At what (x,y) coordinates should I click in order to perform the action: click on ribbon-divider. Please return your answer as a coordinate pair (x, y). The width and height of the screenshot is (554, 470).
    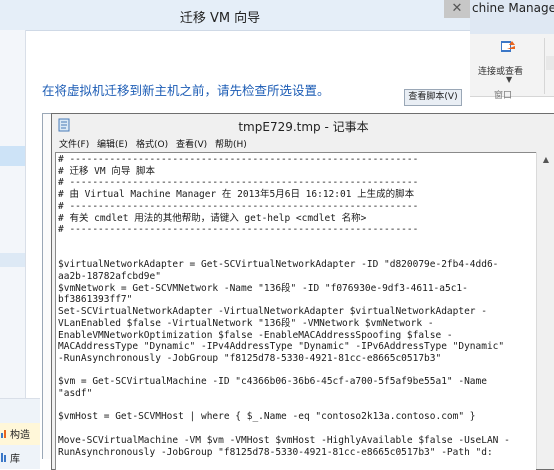
    Looking at the image, I should click on (544, 66).